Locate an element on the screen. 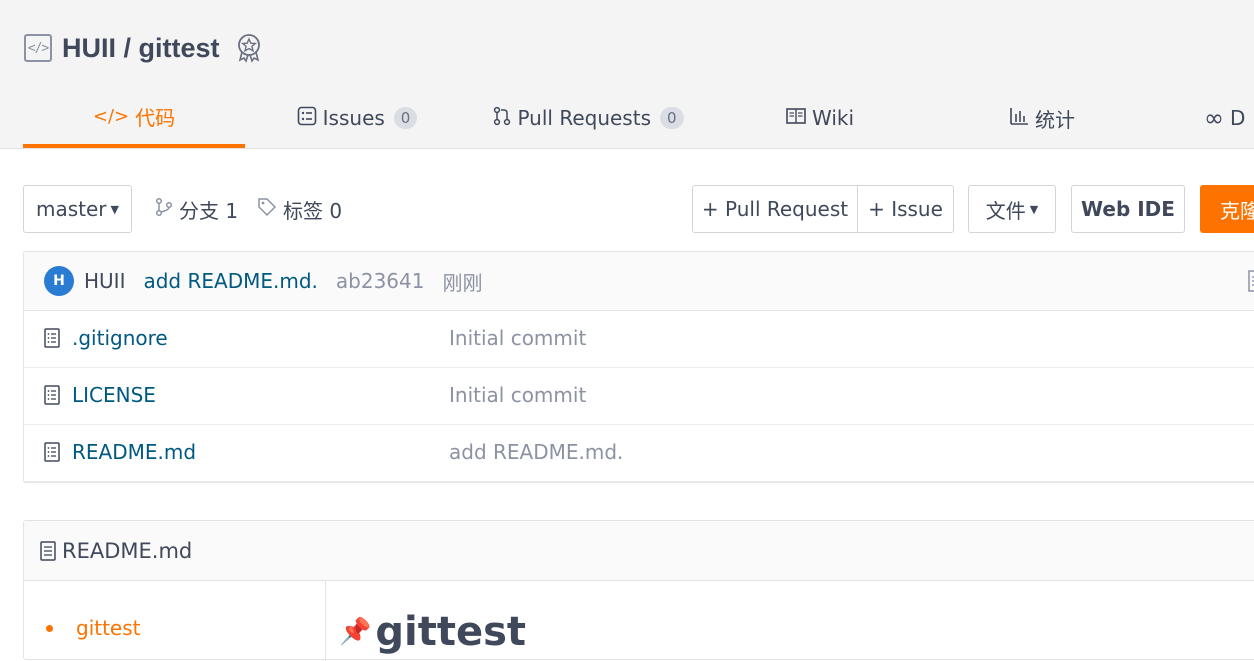 Image resolution: width=1254 pixels, height=661 pixels. devops-icon: ∞ is located at coordinates (1214, 118).